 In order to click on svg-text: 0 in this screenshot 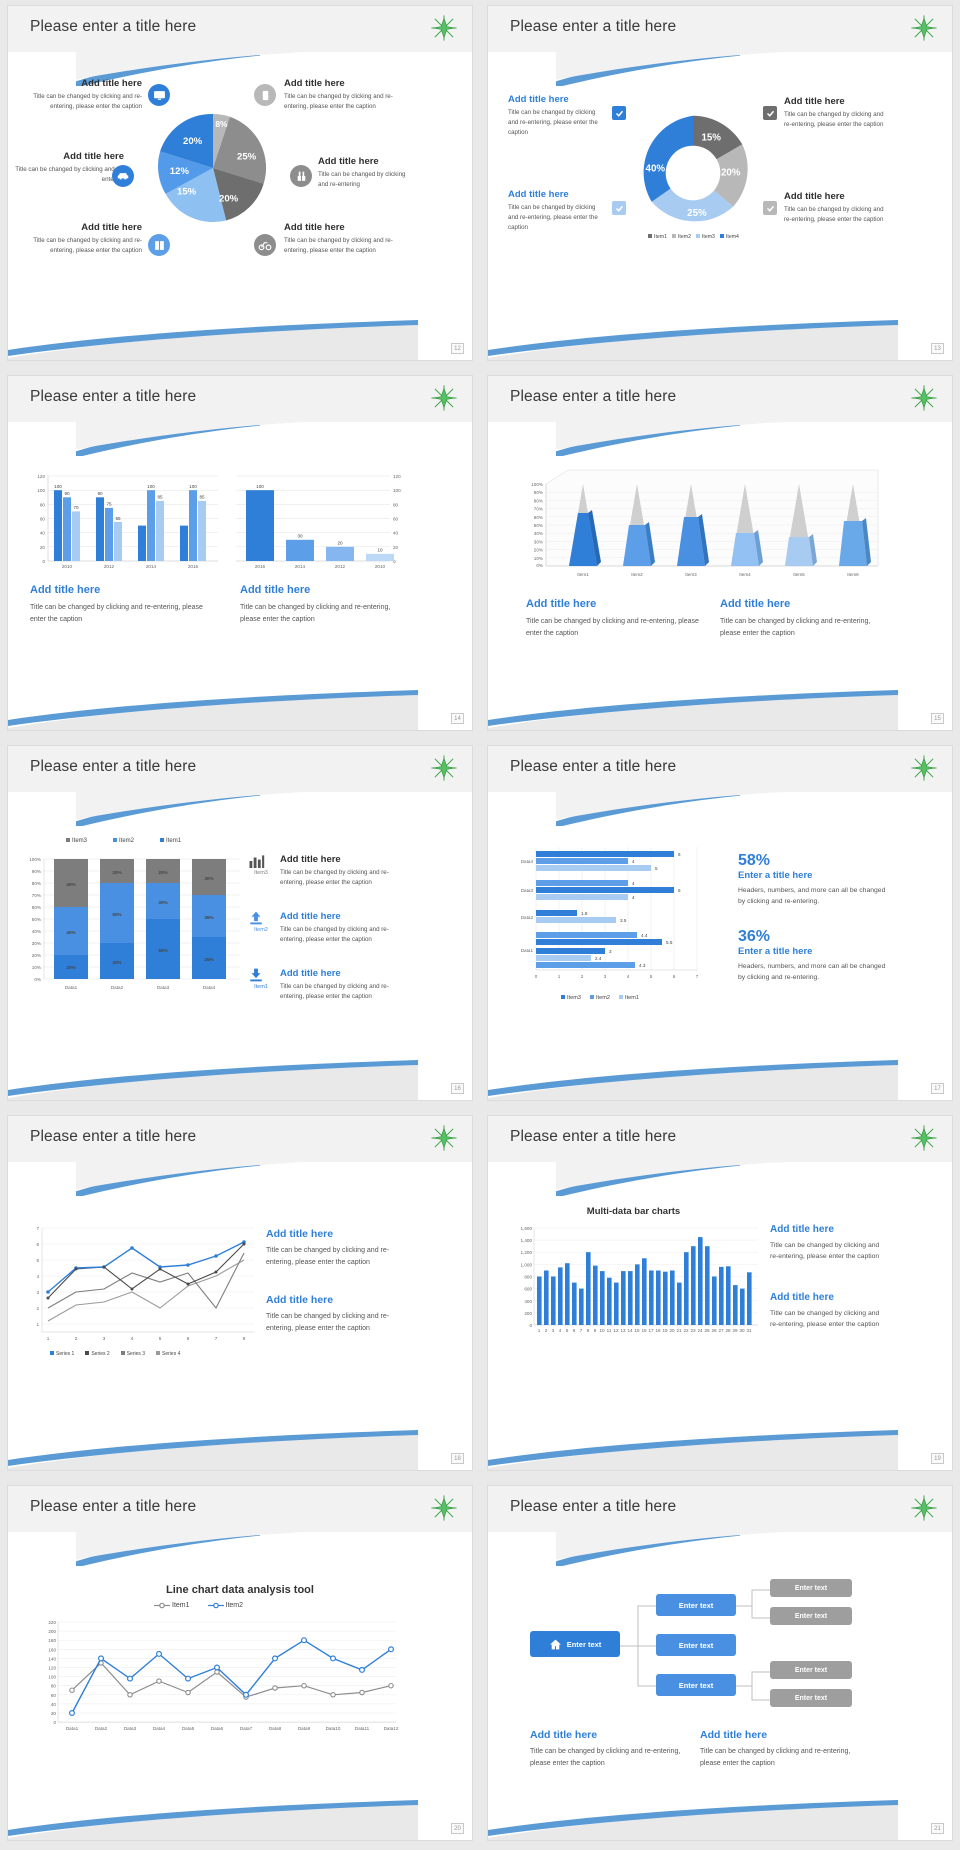, I will do `click(54, 1722)`.